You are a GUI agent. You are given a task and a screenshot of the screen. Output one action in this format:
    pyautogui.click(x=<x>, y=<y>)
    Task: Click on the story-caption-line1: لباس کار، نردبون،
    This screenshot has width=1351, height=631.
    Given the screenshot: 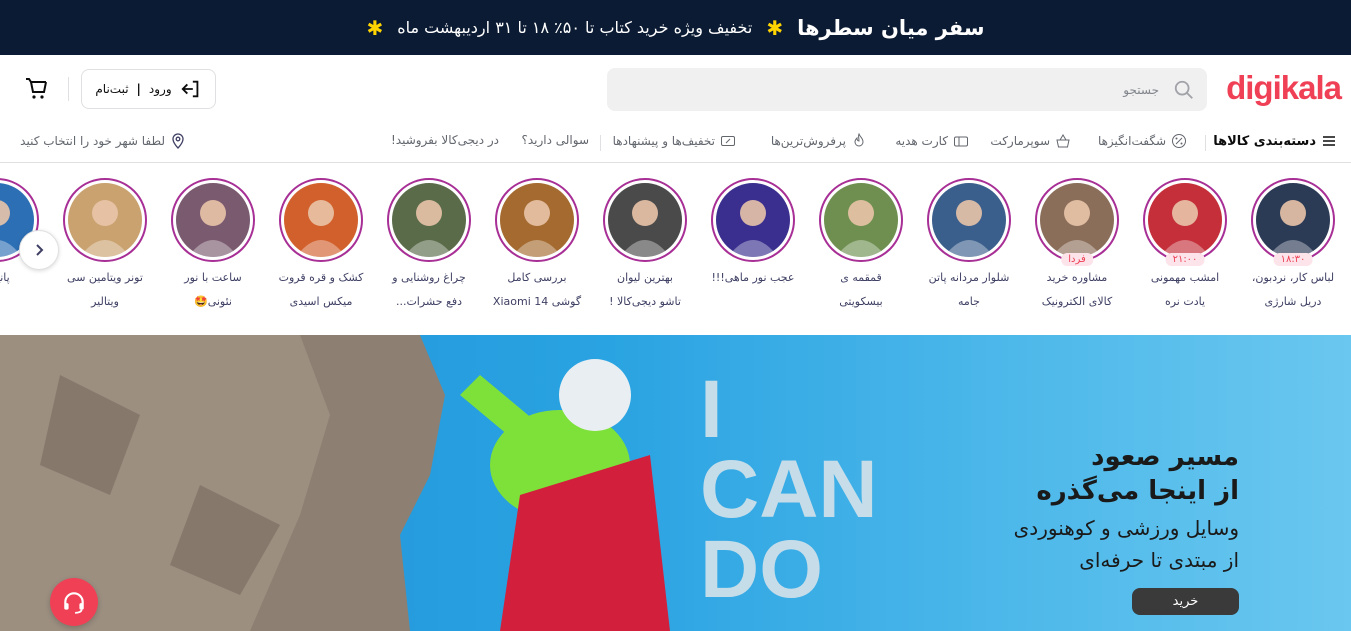 What is the action you would take?
    pyautogui.click(x=1293, y=277)
    